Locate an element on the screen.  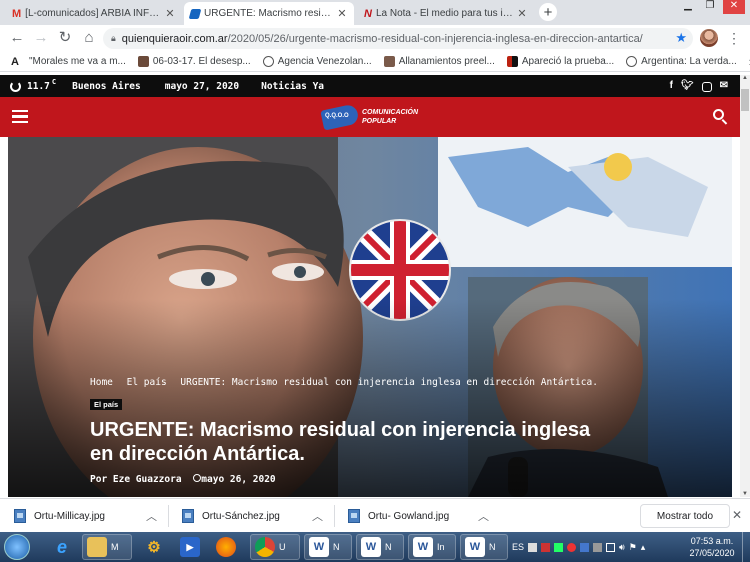
clock: 07:53 a.m. 27/05/2020 is located at coordinates (712, 547).